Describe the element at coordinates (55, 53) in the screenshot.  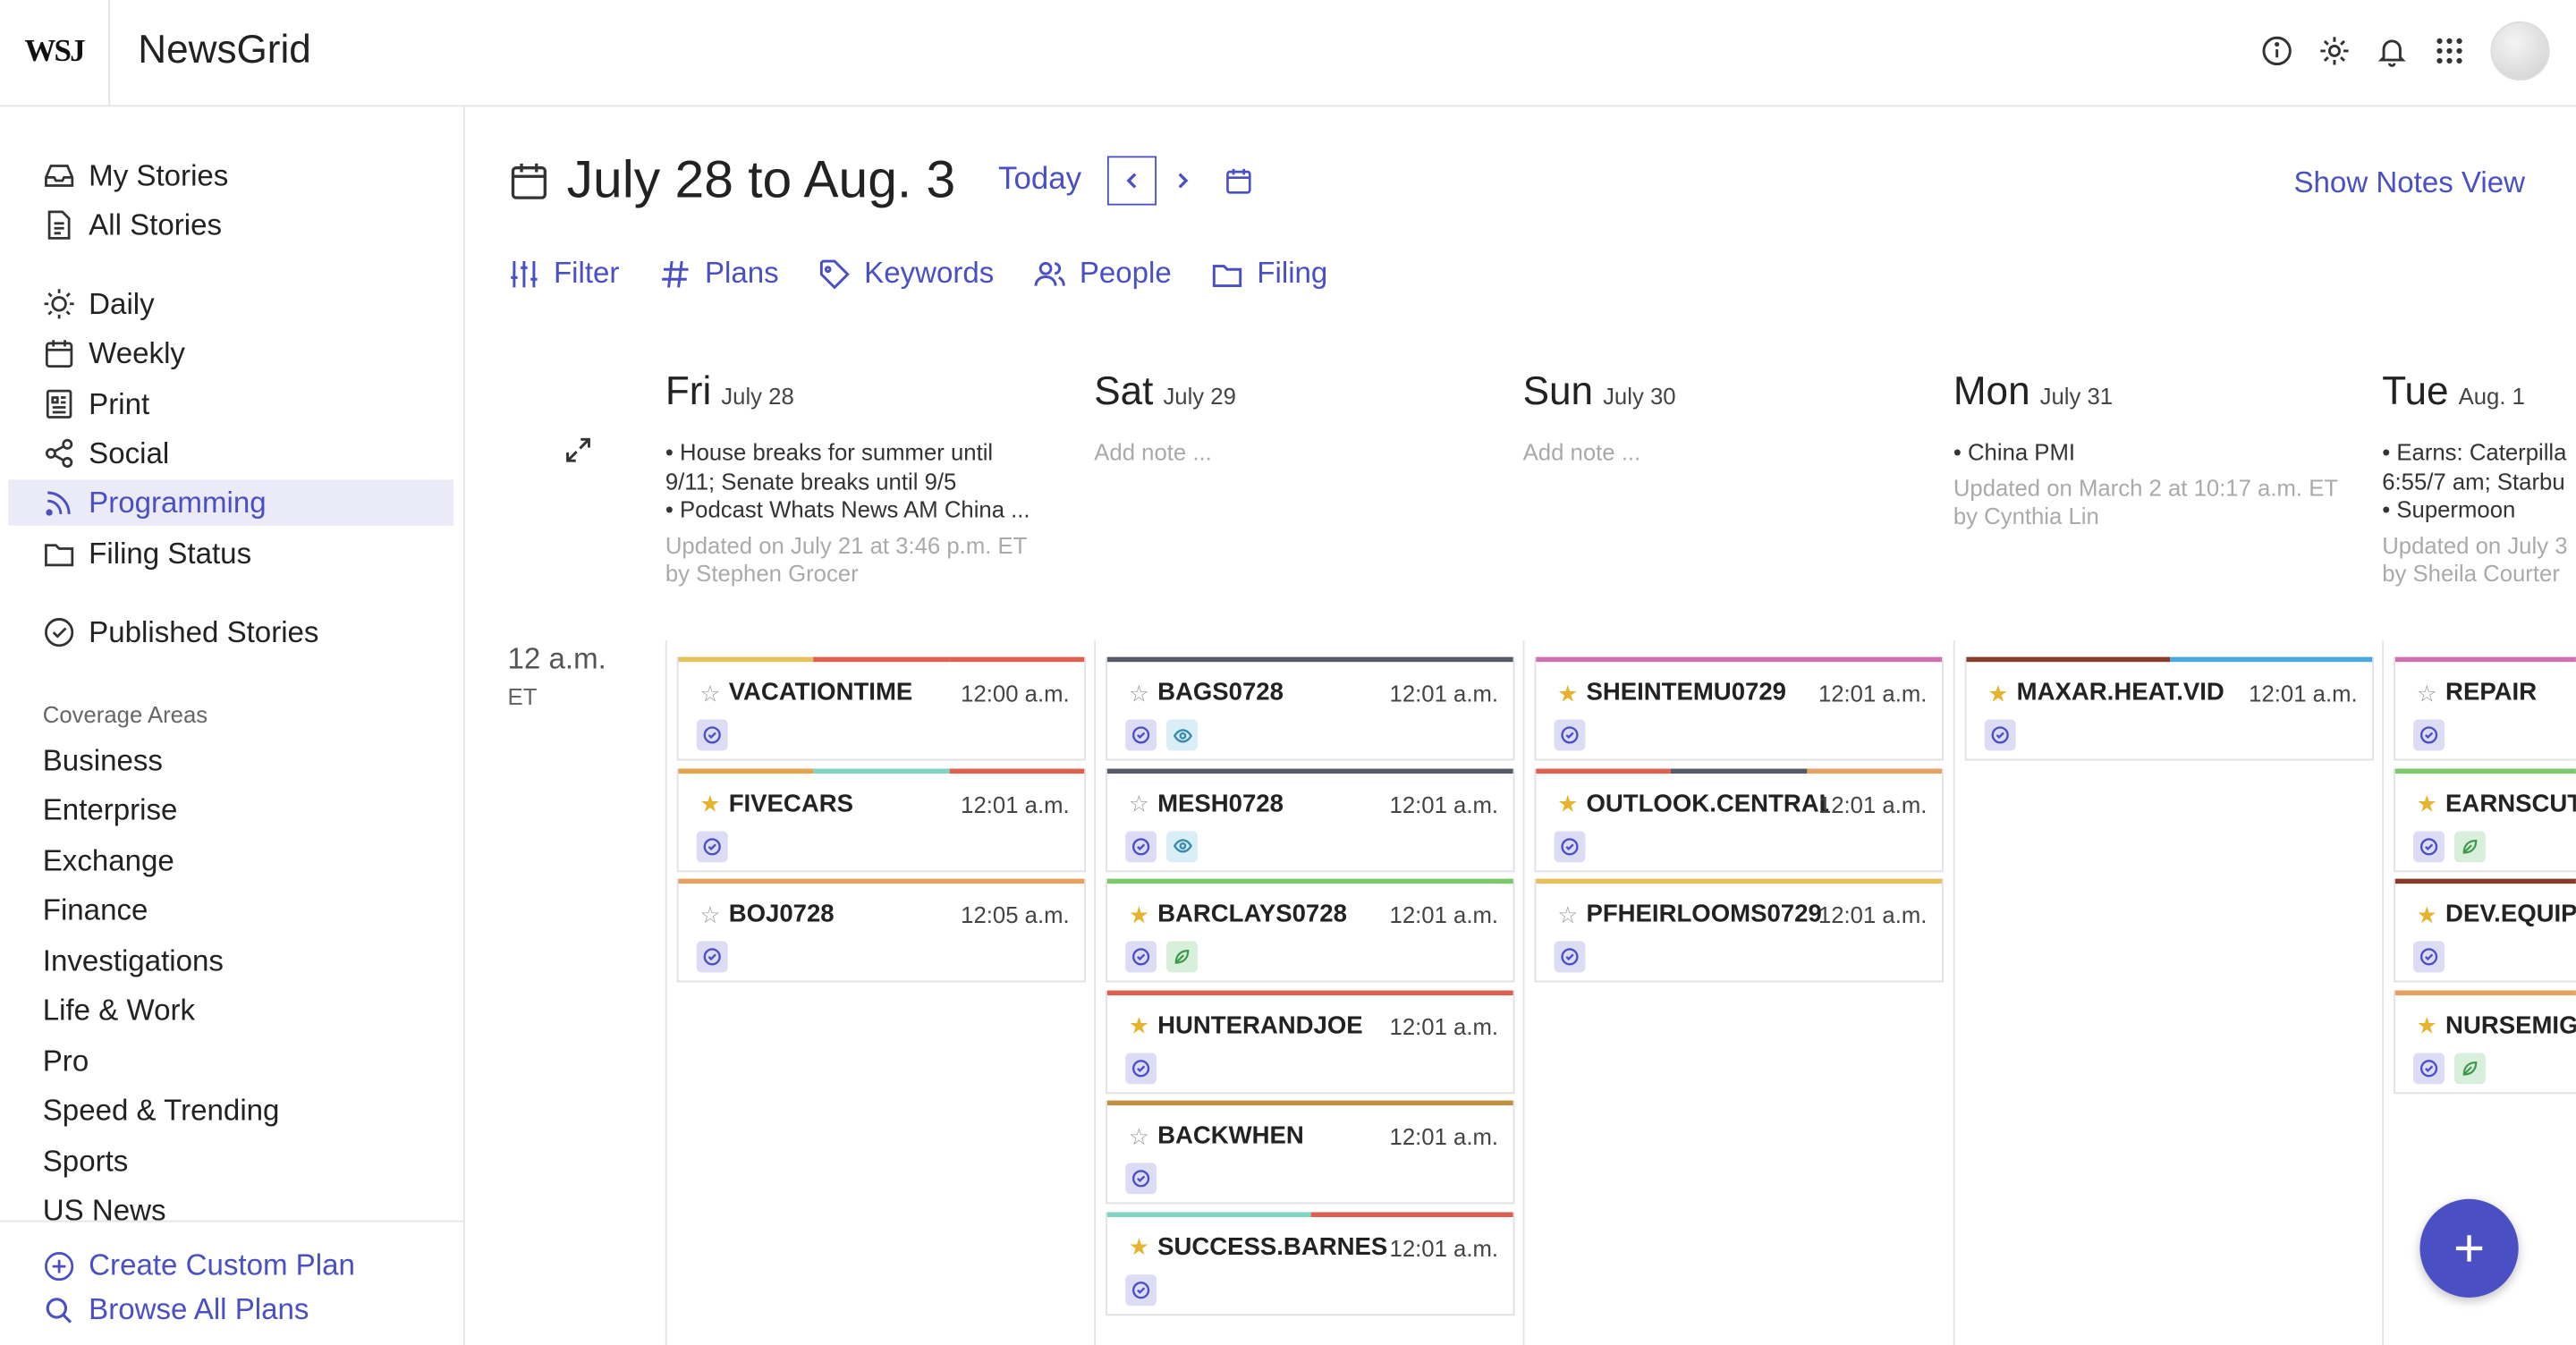
I see `wsj-logo: WSJ` at that location.